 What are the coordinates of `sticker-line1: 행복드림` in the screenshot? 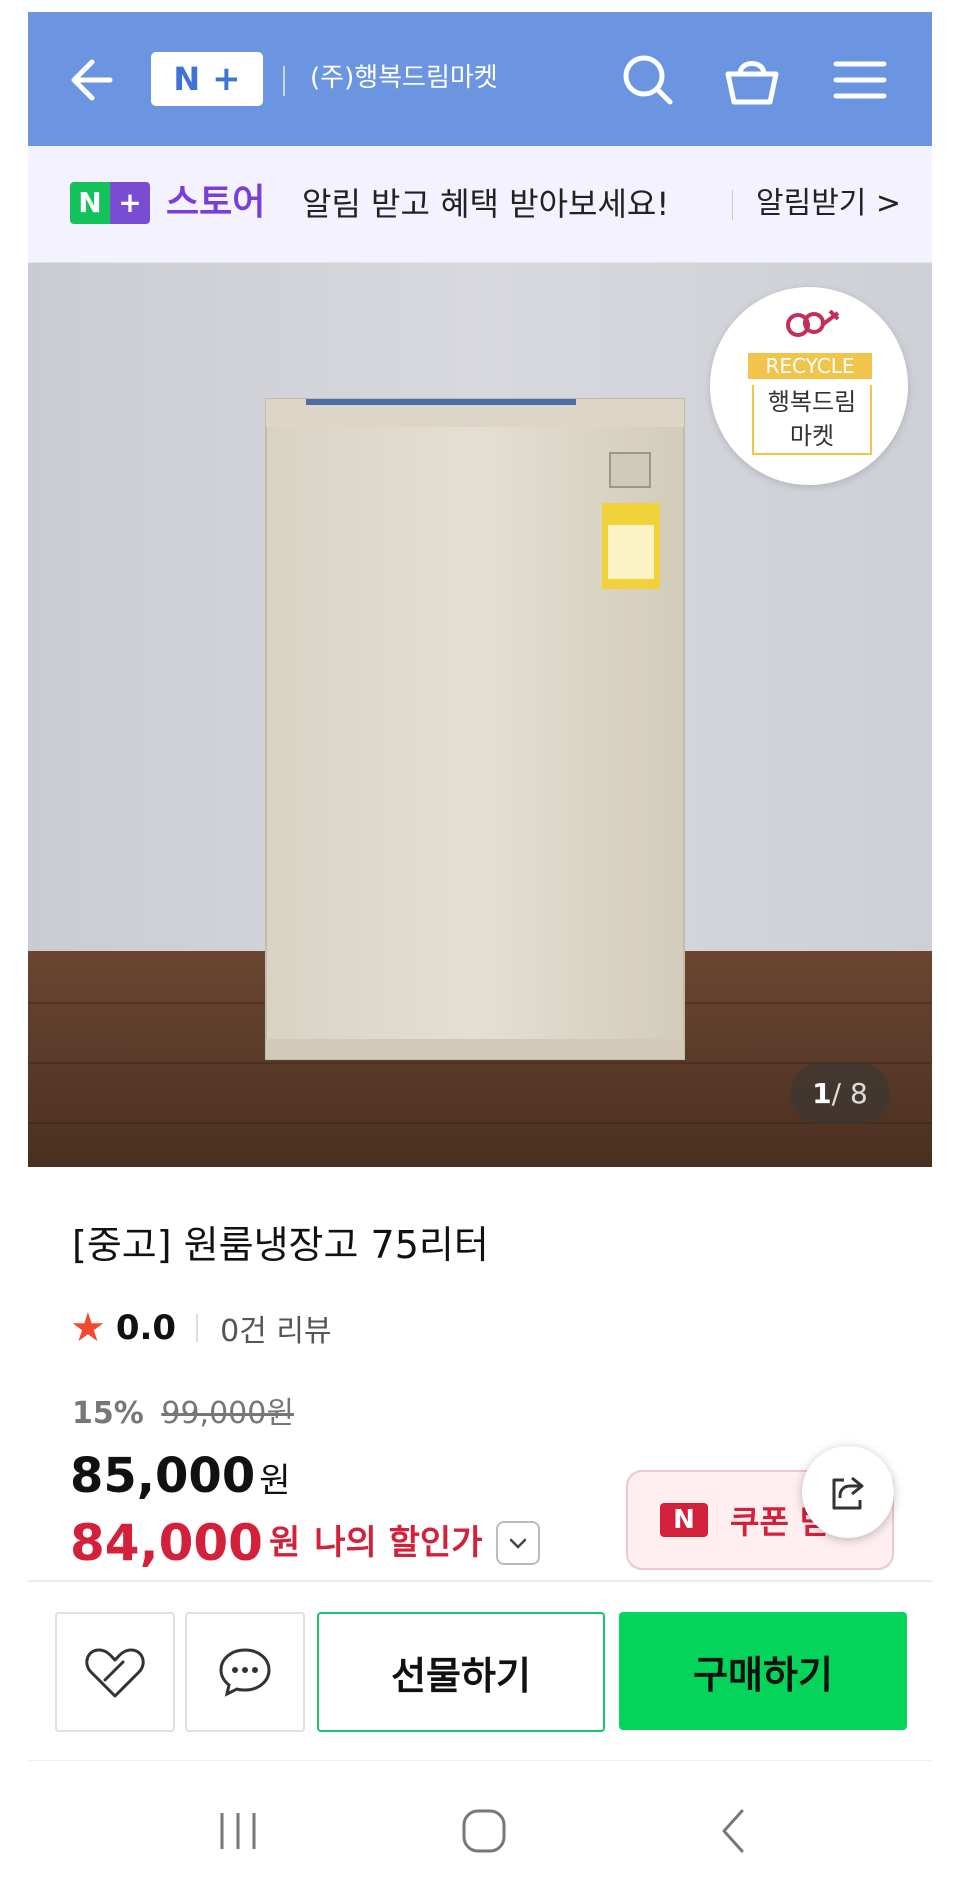 It's located at (812, 402).